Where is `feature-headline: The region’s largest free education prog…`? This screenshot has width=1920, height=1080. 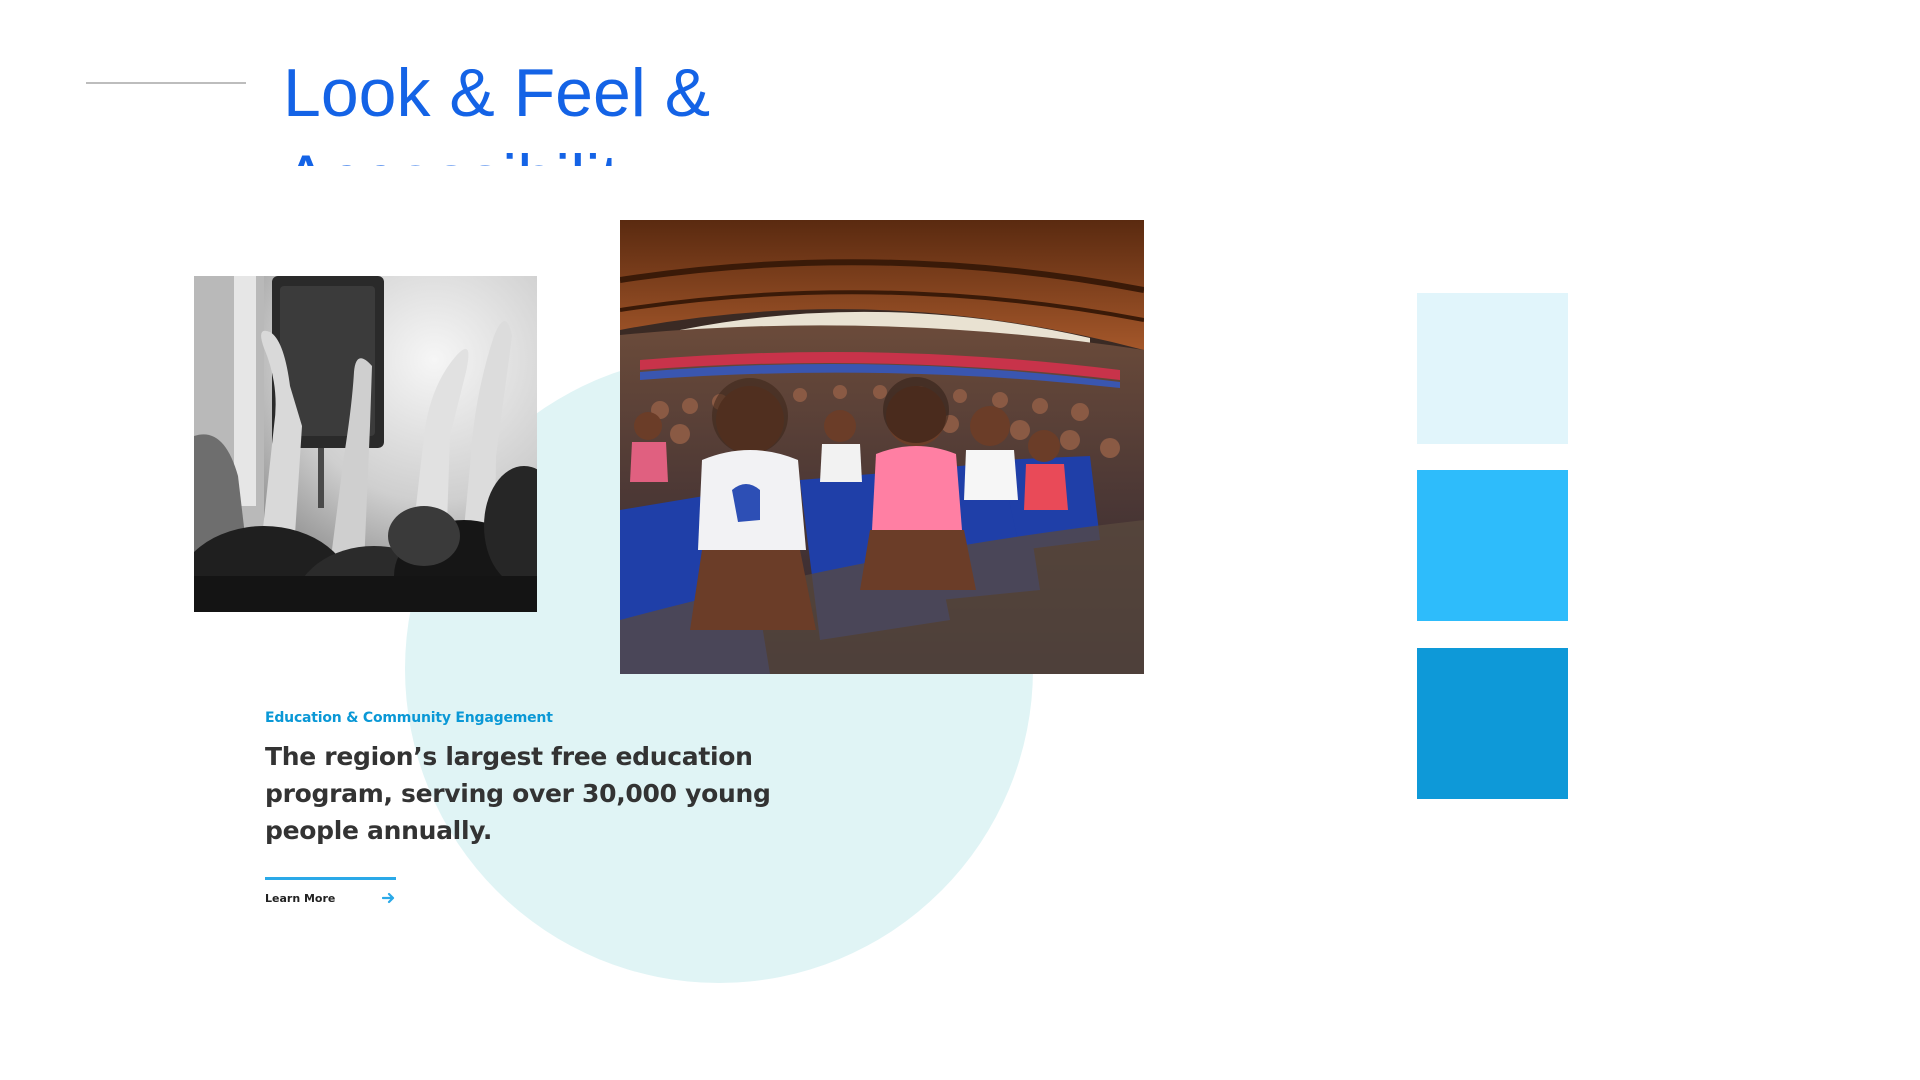 feature-headline: The region’s largest free education prog… is located at coordinates (518, 793).